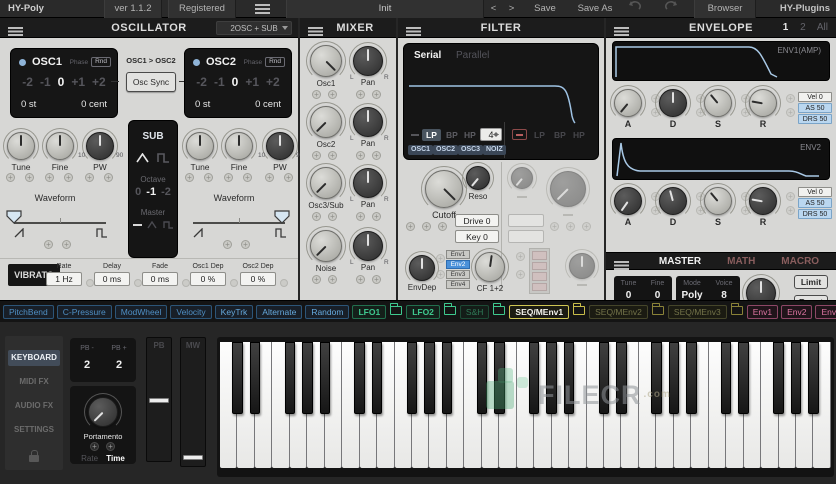  What do you see at coordinates (369, 311) in the screenshot?
I see `mod-lfo1-button: LFO1` at bounding box center [369, 311].